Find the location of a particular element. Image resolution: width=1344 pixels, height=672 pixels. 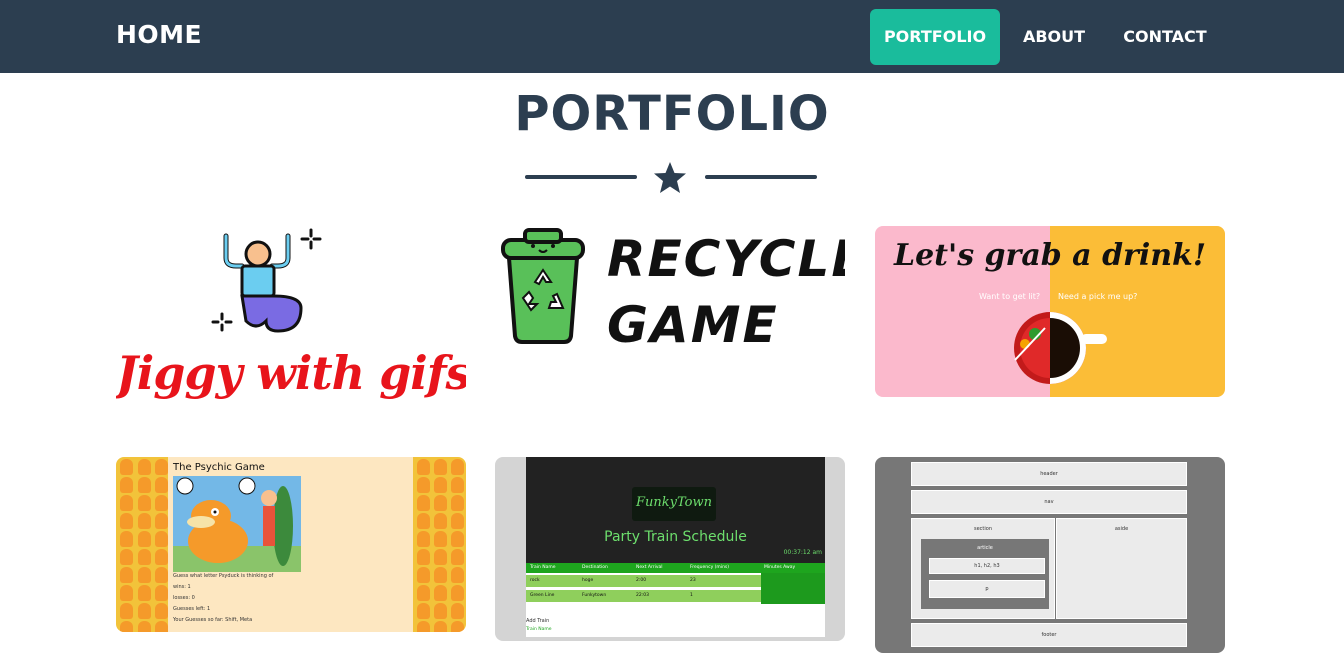

wireframe-article: article is located at coordinates (985, 574).